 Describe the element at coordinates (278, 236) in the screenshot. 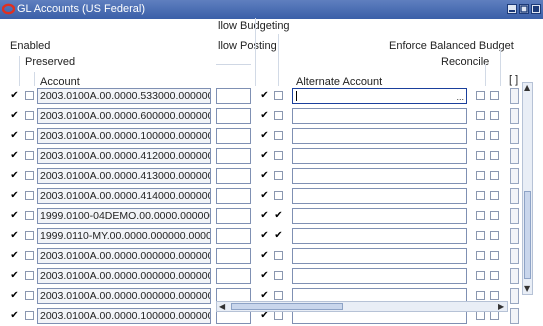

I see `allow-posting-checkbox: ✔` at that location.